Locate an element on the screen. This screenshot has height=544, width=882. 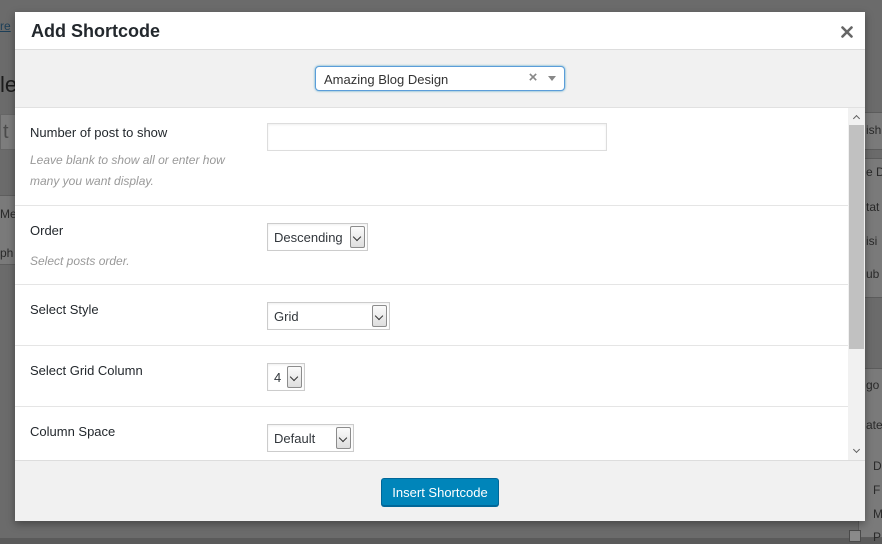
bg-right-fragment: P is located at coordinates (877, 537).